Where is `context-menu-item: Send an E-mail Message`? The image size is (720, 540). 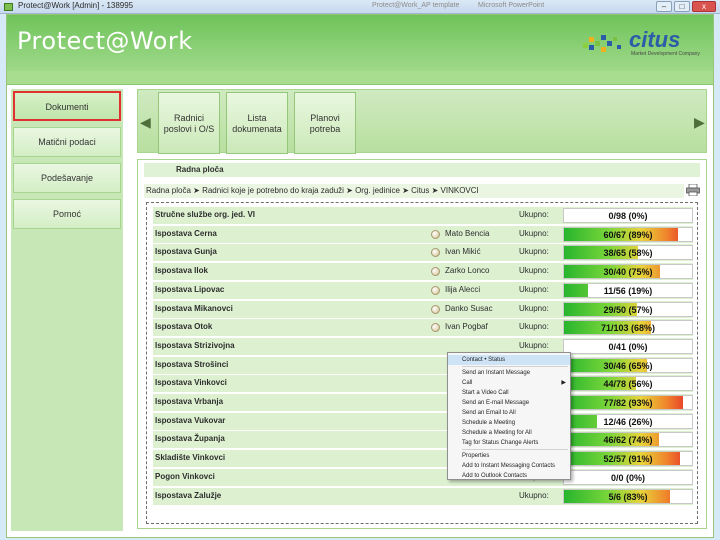 context-menu-item: Send an E-mail Message is located at coordinates (509, 403).